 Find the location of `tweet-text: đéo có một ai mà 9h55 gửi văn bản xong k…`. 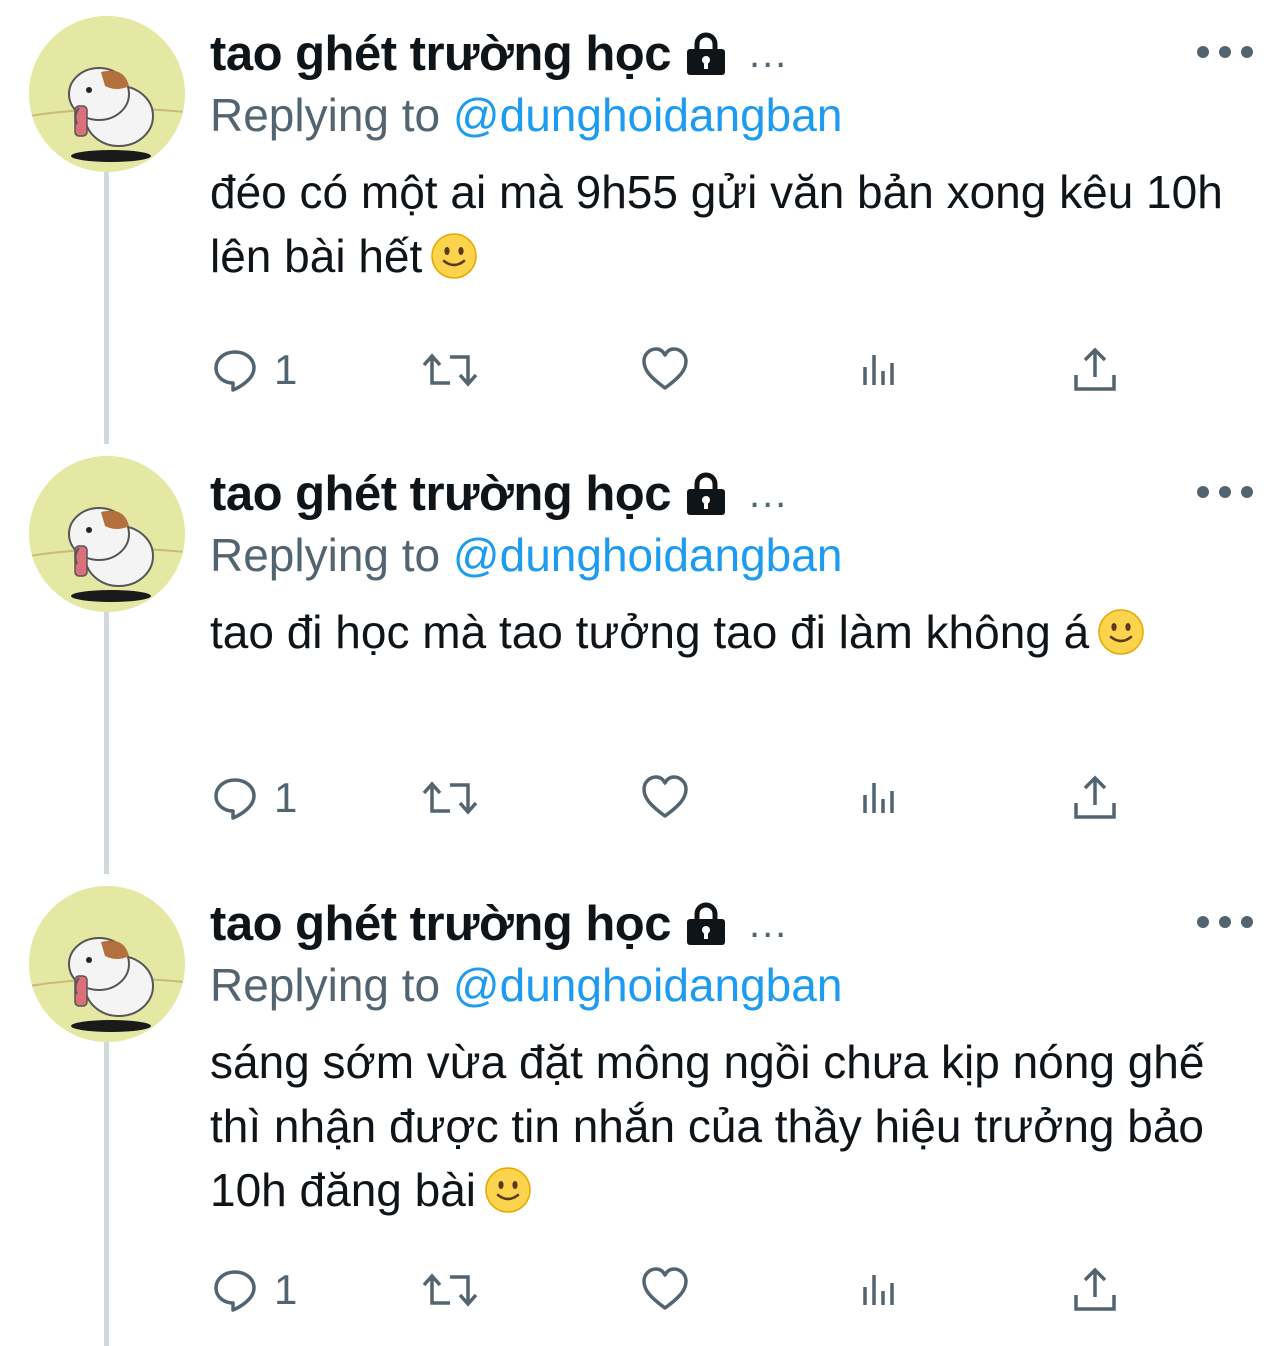

tweet-text: đéo có một ai mà 9h55 gửi văn bản xong k… is located at coordinates (720, 224).